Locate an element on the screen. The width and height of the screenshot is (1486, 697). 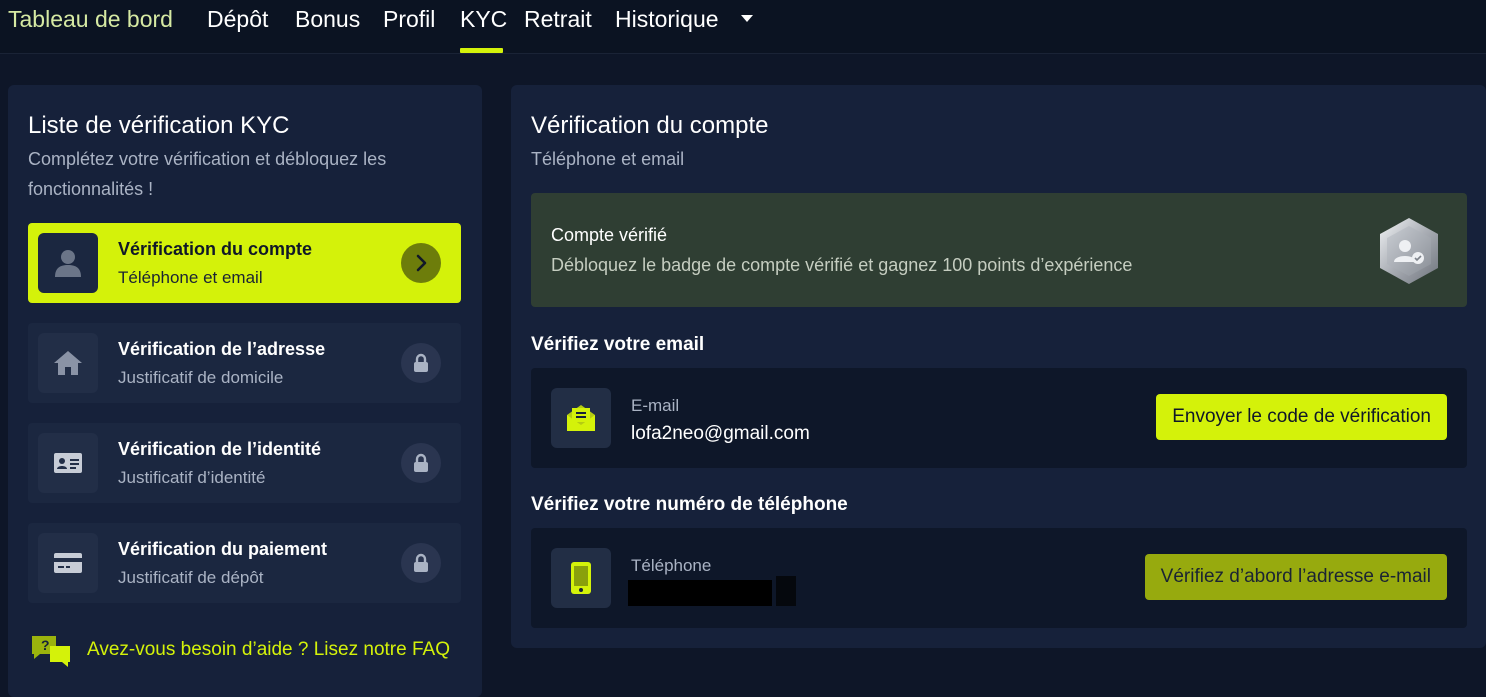
kyc-item-title: Vérification de l’adresse is located at coordinates (222, 349).